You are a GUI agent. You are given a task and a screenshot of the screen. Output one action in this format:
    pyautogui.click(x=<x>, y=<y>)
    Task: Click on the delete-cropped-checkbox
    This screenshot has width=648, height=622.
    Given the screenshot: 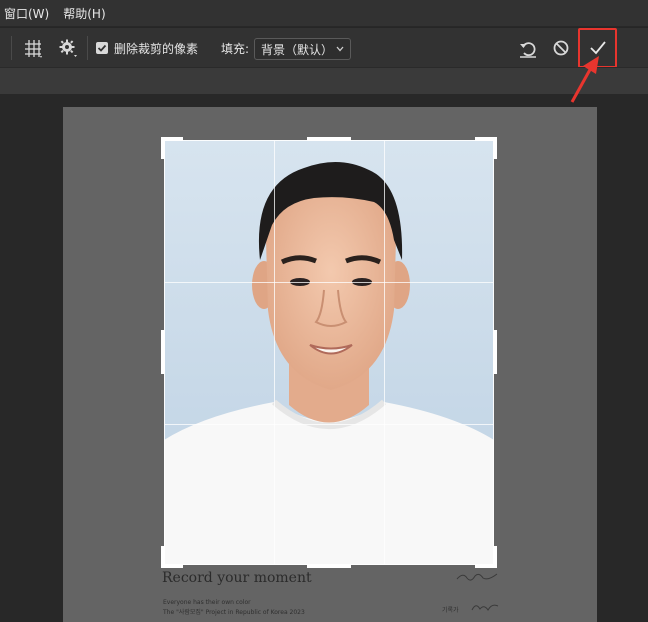 What is the action you would take?
    pyautogui.click(x=102, y=48)
    